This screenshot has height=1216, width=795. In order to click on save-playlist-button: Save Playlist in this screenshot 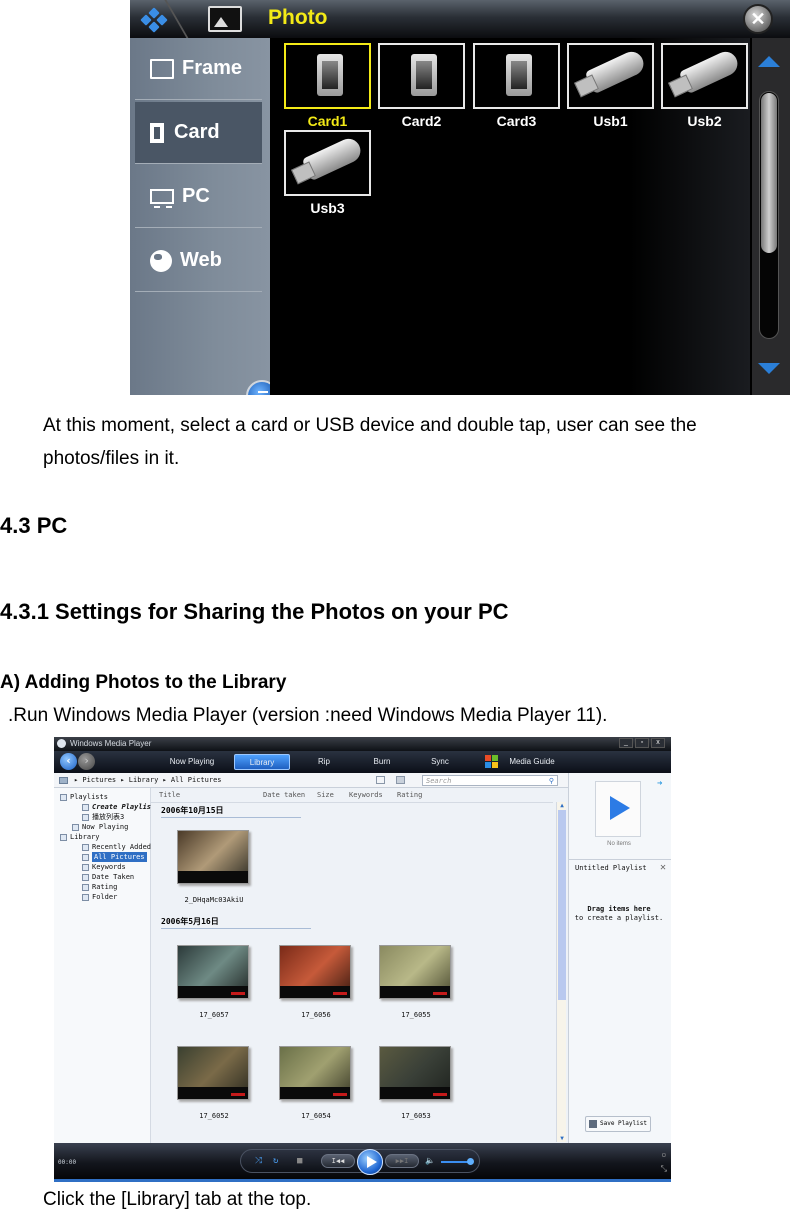, I will do `click(618, 1124)`.